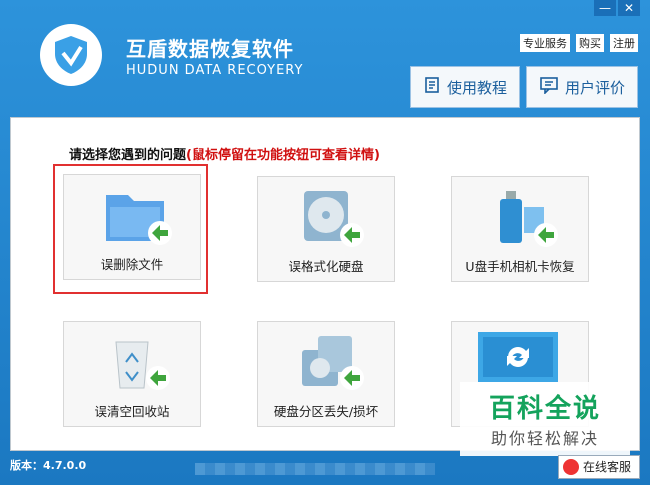 The height and width of the screenshot is (485, 650). What do you see at coordinates (315, 469) in the screenshot?
I see `blurred-region` at bounding box center [315, 469].